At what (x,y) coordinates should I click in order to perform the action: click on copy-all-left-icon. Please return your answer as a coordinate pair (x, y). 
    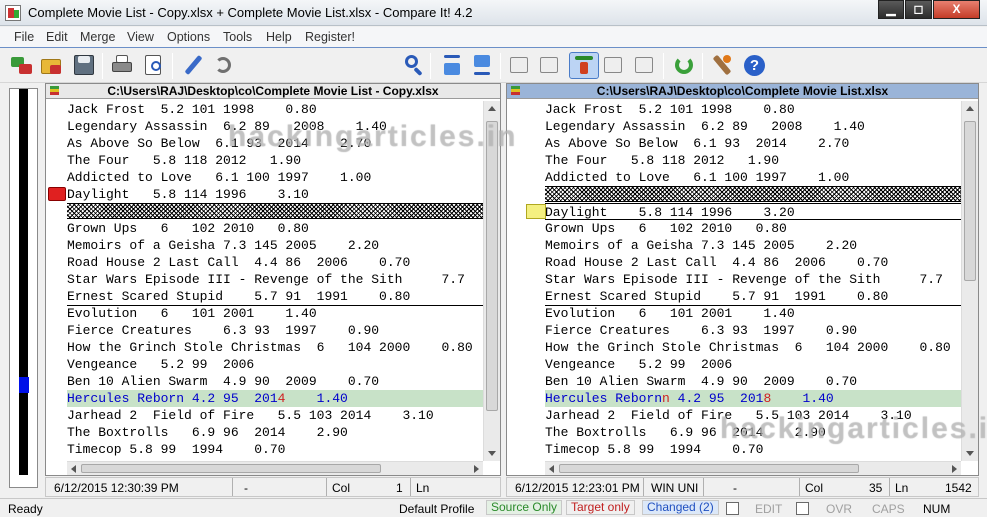
    Looking at the image, I should click on (645, 65).